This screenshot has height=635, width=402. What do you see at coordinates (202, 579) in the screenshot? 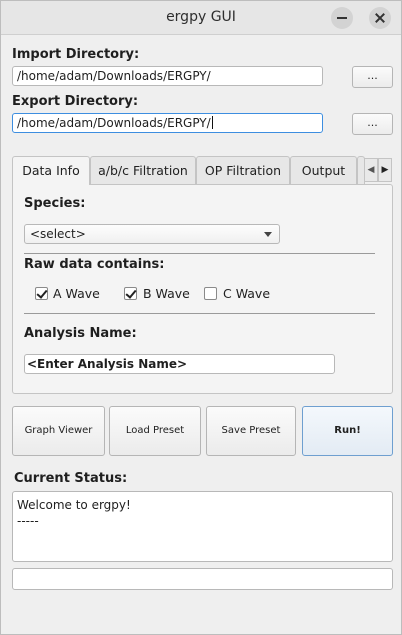
I see `progress-bar` at bounding box center [202, 579].